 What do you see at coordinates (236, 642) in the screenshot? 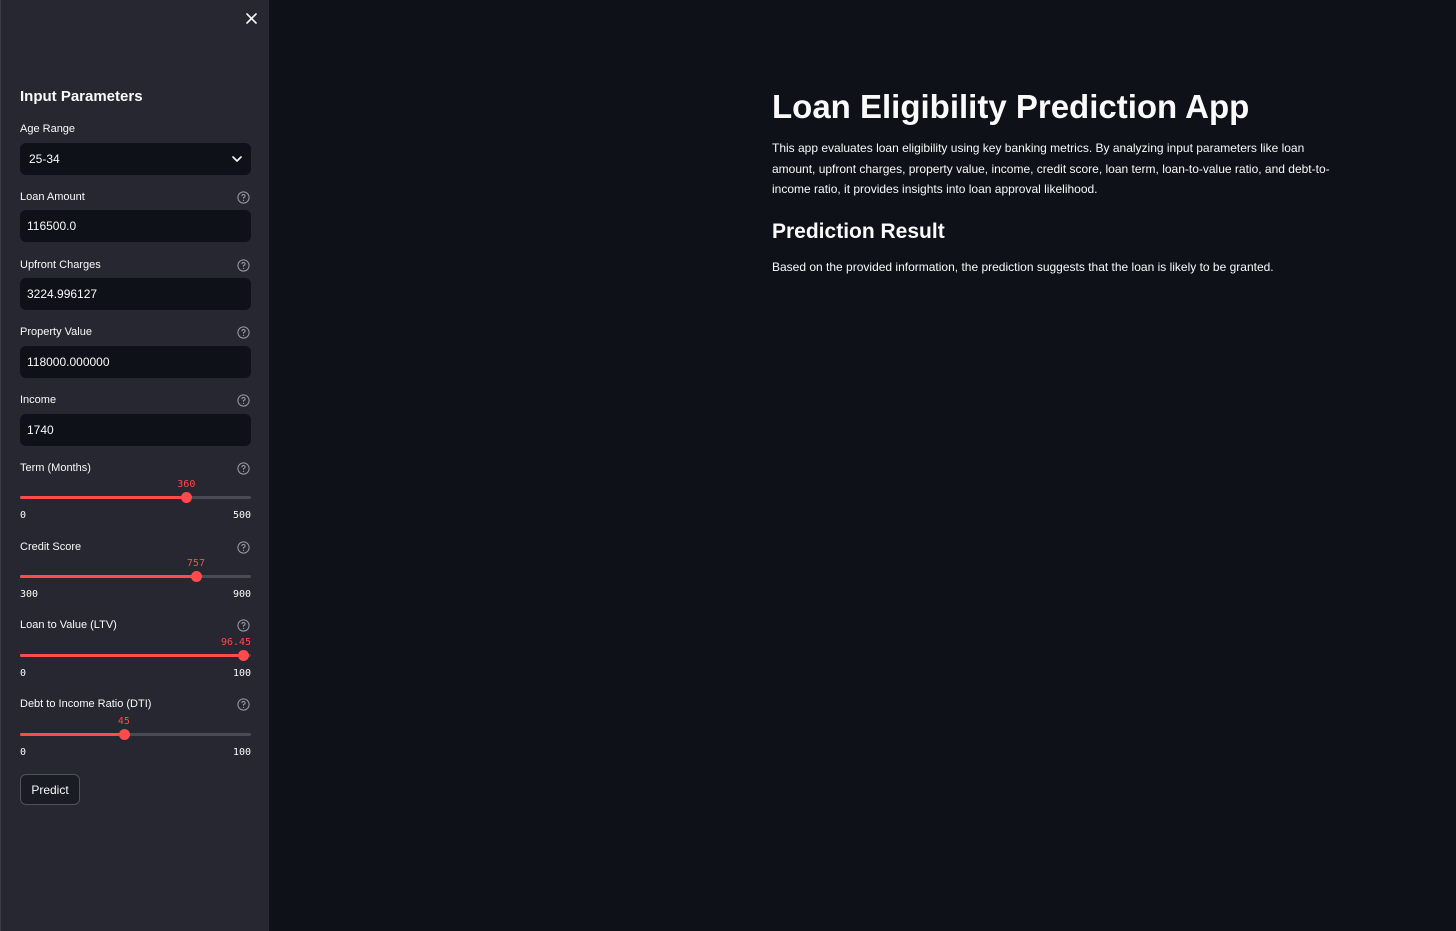
I see `slider-value: 96.45` at bounding box center [236, 642].